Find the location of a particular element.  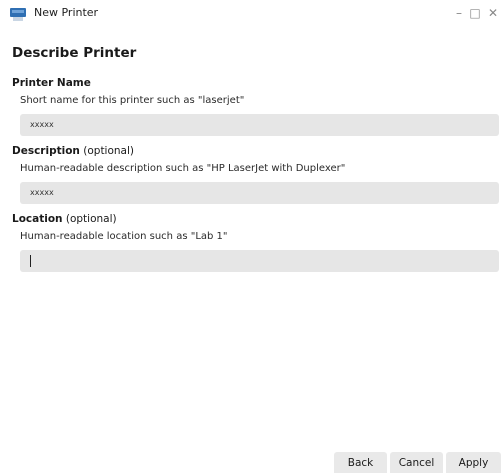

page-heading: Describe Printer is located at coordinates (74, 53).